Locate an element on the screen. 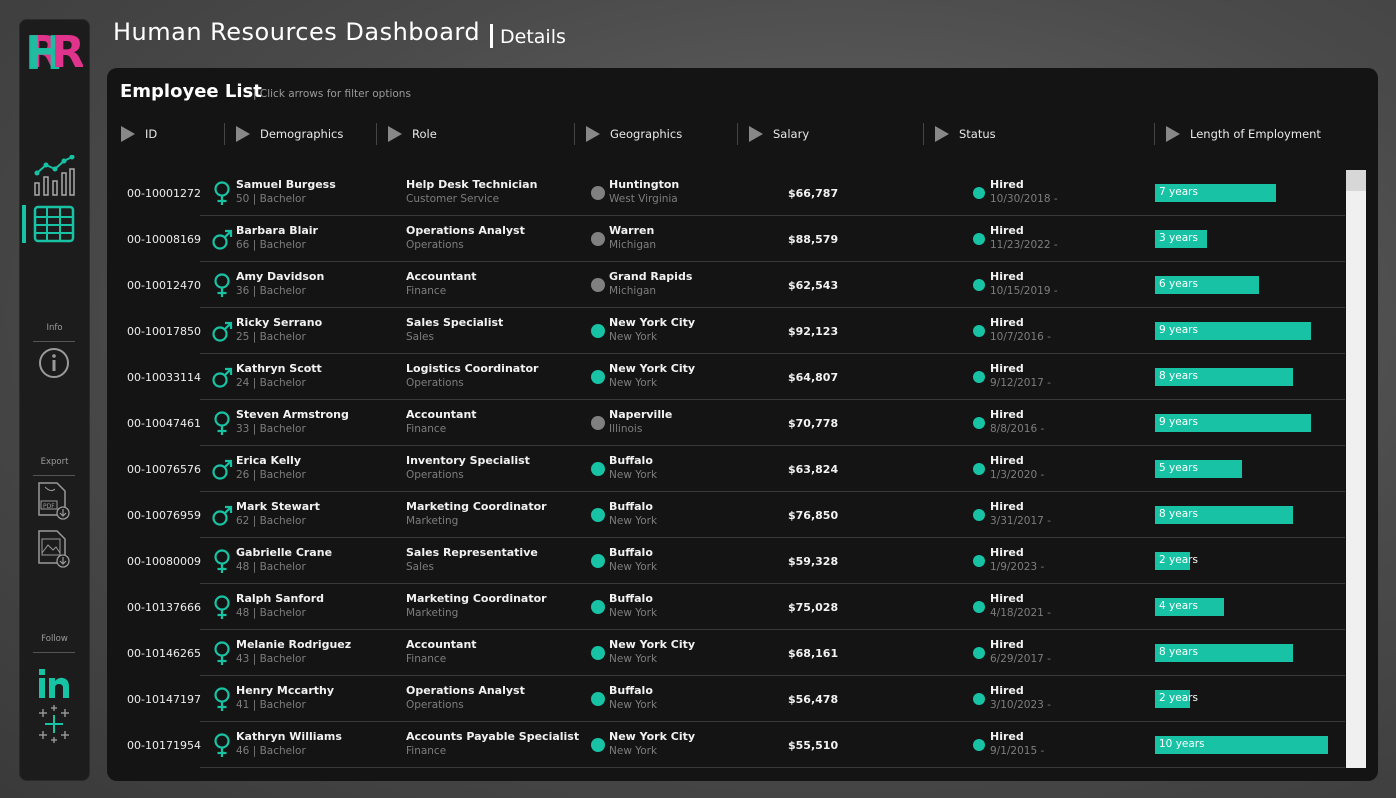  job-title: Operations Analyst is located at coordinates (465, 690).